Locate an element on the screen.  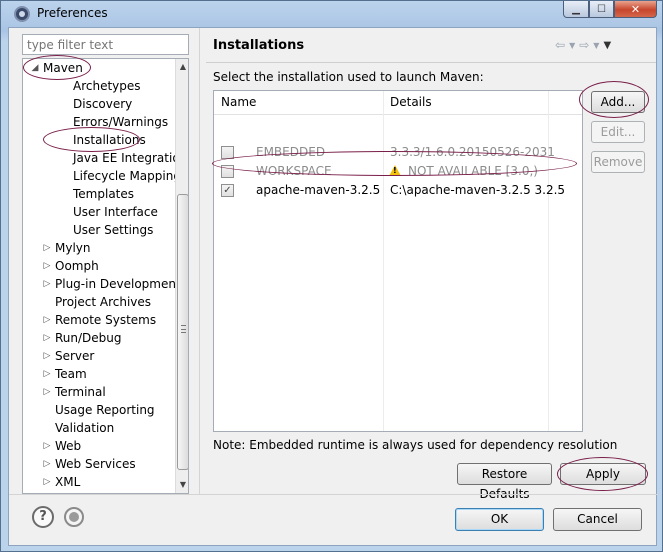
tree-item-label: Installations is located at coordinates (109, 140).